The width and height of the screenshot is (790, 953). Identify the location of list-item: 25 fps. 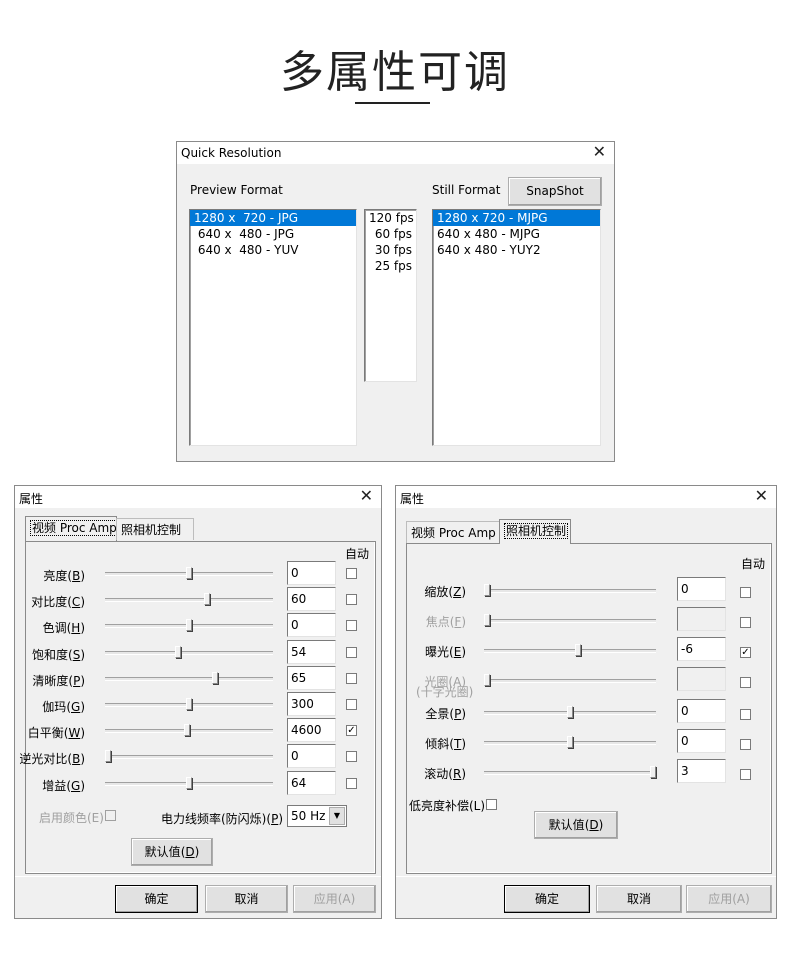
(390, 266).